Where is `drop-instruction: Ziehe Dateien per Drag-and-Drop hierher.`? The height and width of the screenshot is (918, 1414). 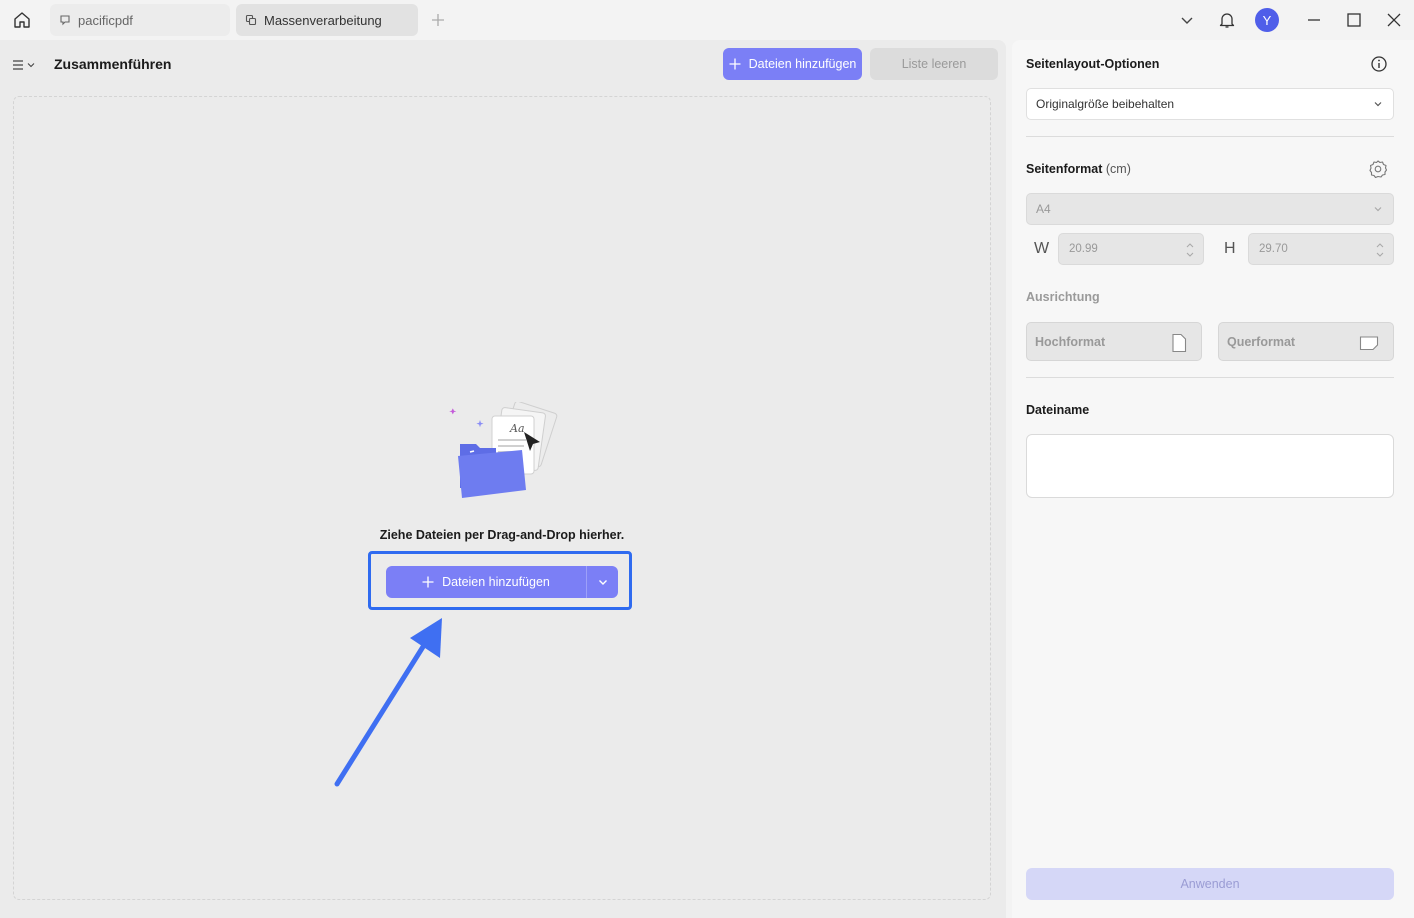 drop-instruction: Ziehe Dateien per Drag-and-Drop hierher. is located at coordinates (502, 535).